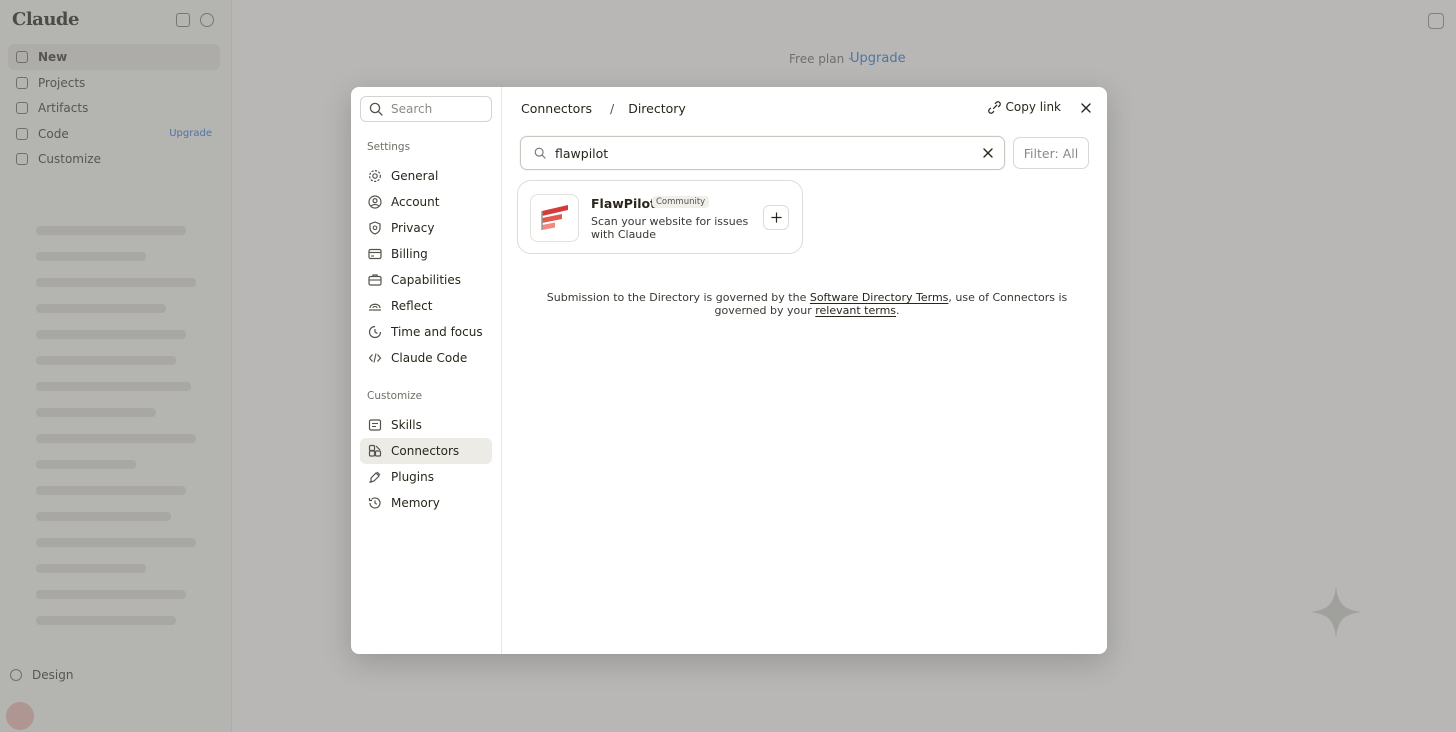 This screenshot has height=732, width=1456. Describe the element at coordinates (436, 109) in the screenshot. I see `settings-search-input` at that location.